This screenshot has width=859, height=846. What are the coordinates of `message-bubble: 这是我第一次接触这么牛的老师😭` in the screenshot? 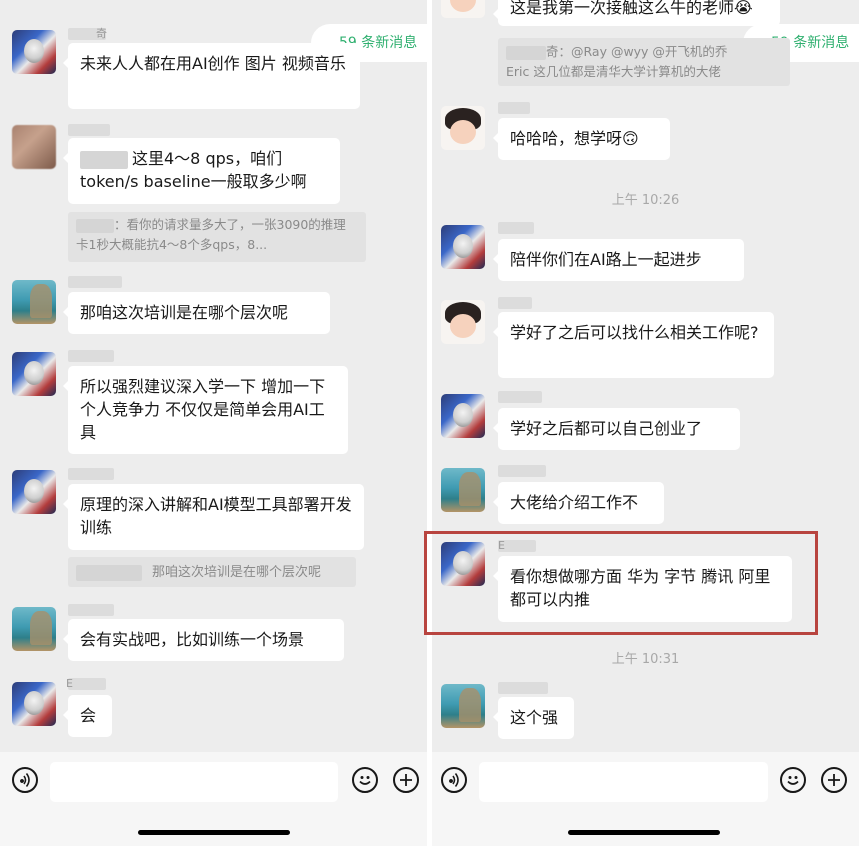 It's located at (636, 13).